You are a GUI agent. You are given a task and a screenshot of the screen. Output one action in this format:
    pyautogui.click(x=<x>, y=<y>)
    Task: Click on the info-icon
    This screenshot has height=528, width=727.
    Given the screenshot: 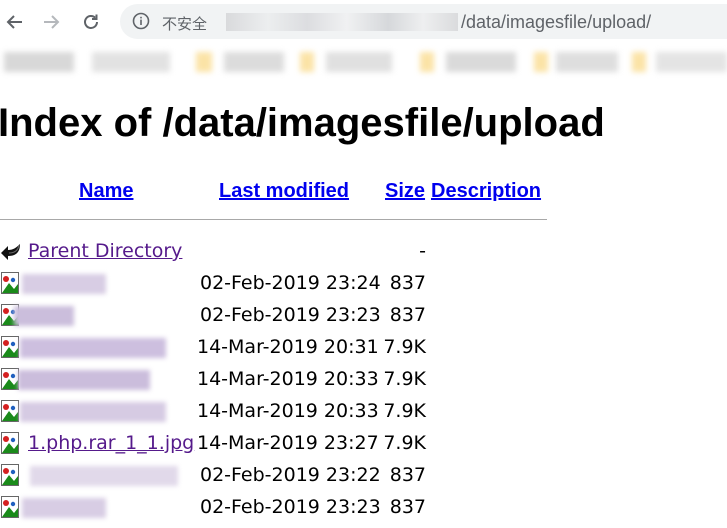 What is the action you would take?
    pyautogui.click(x=141, y=21)
    